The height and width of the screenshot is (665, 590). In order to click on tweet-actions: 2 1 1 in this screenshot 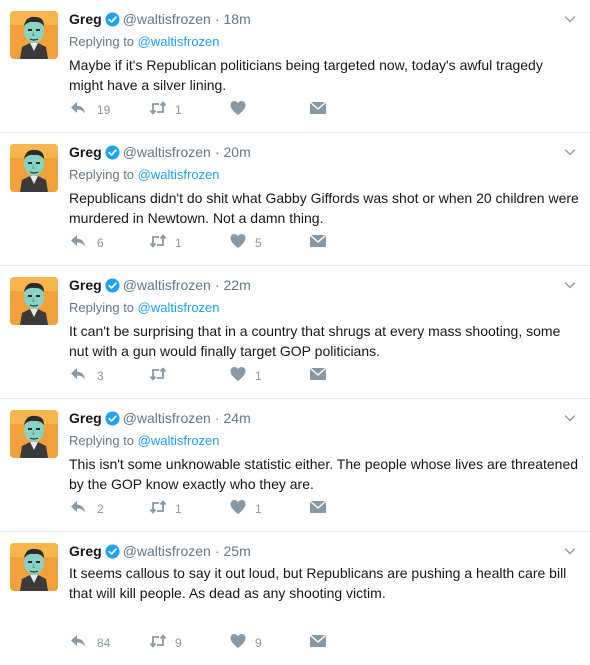, I will do `click(229, 508)`.